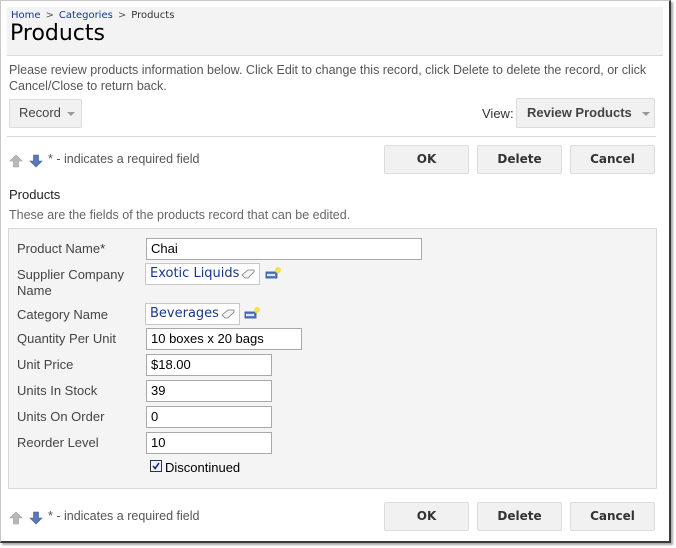 The height and width of the screenshot is (548, 676). What do you see at coordinates (156, 466) in the screenshot?
I see `discontinued-checkbox` at bounding box center [156, 466].